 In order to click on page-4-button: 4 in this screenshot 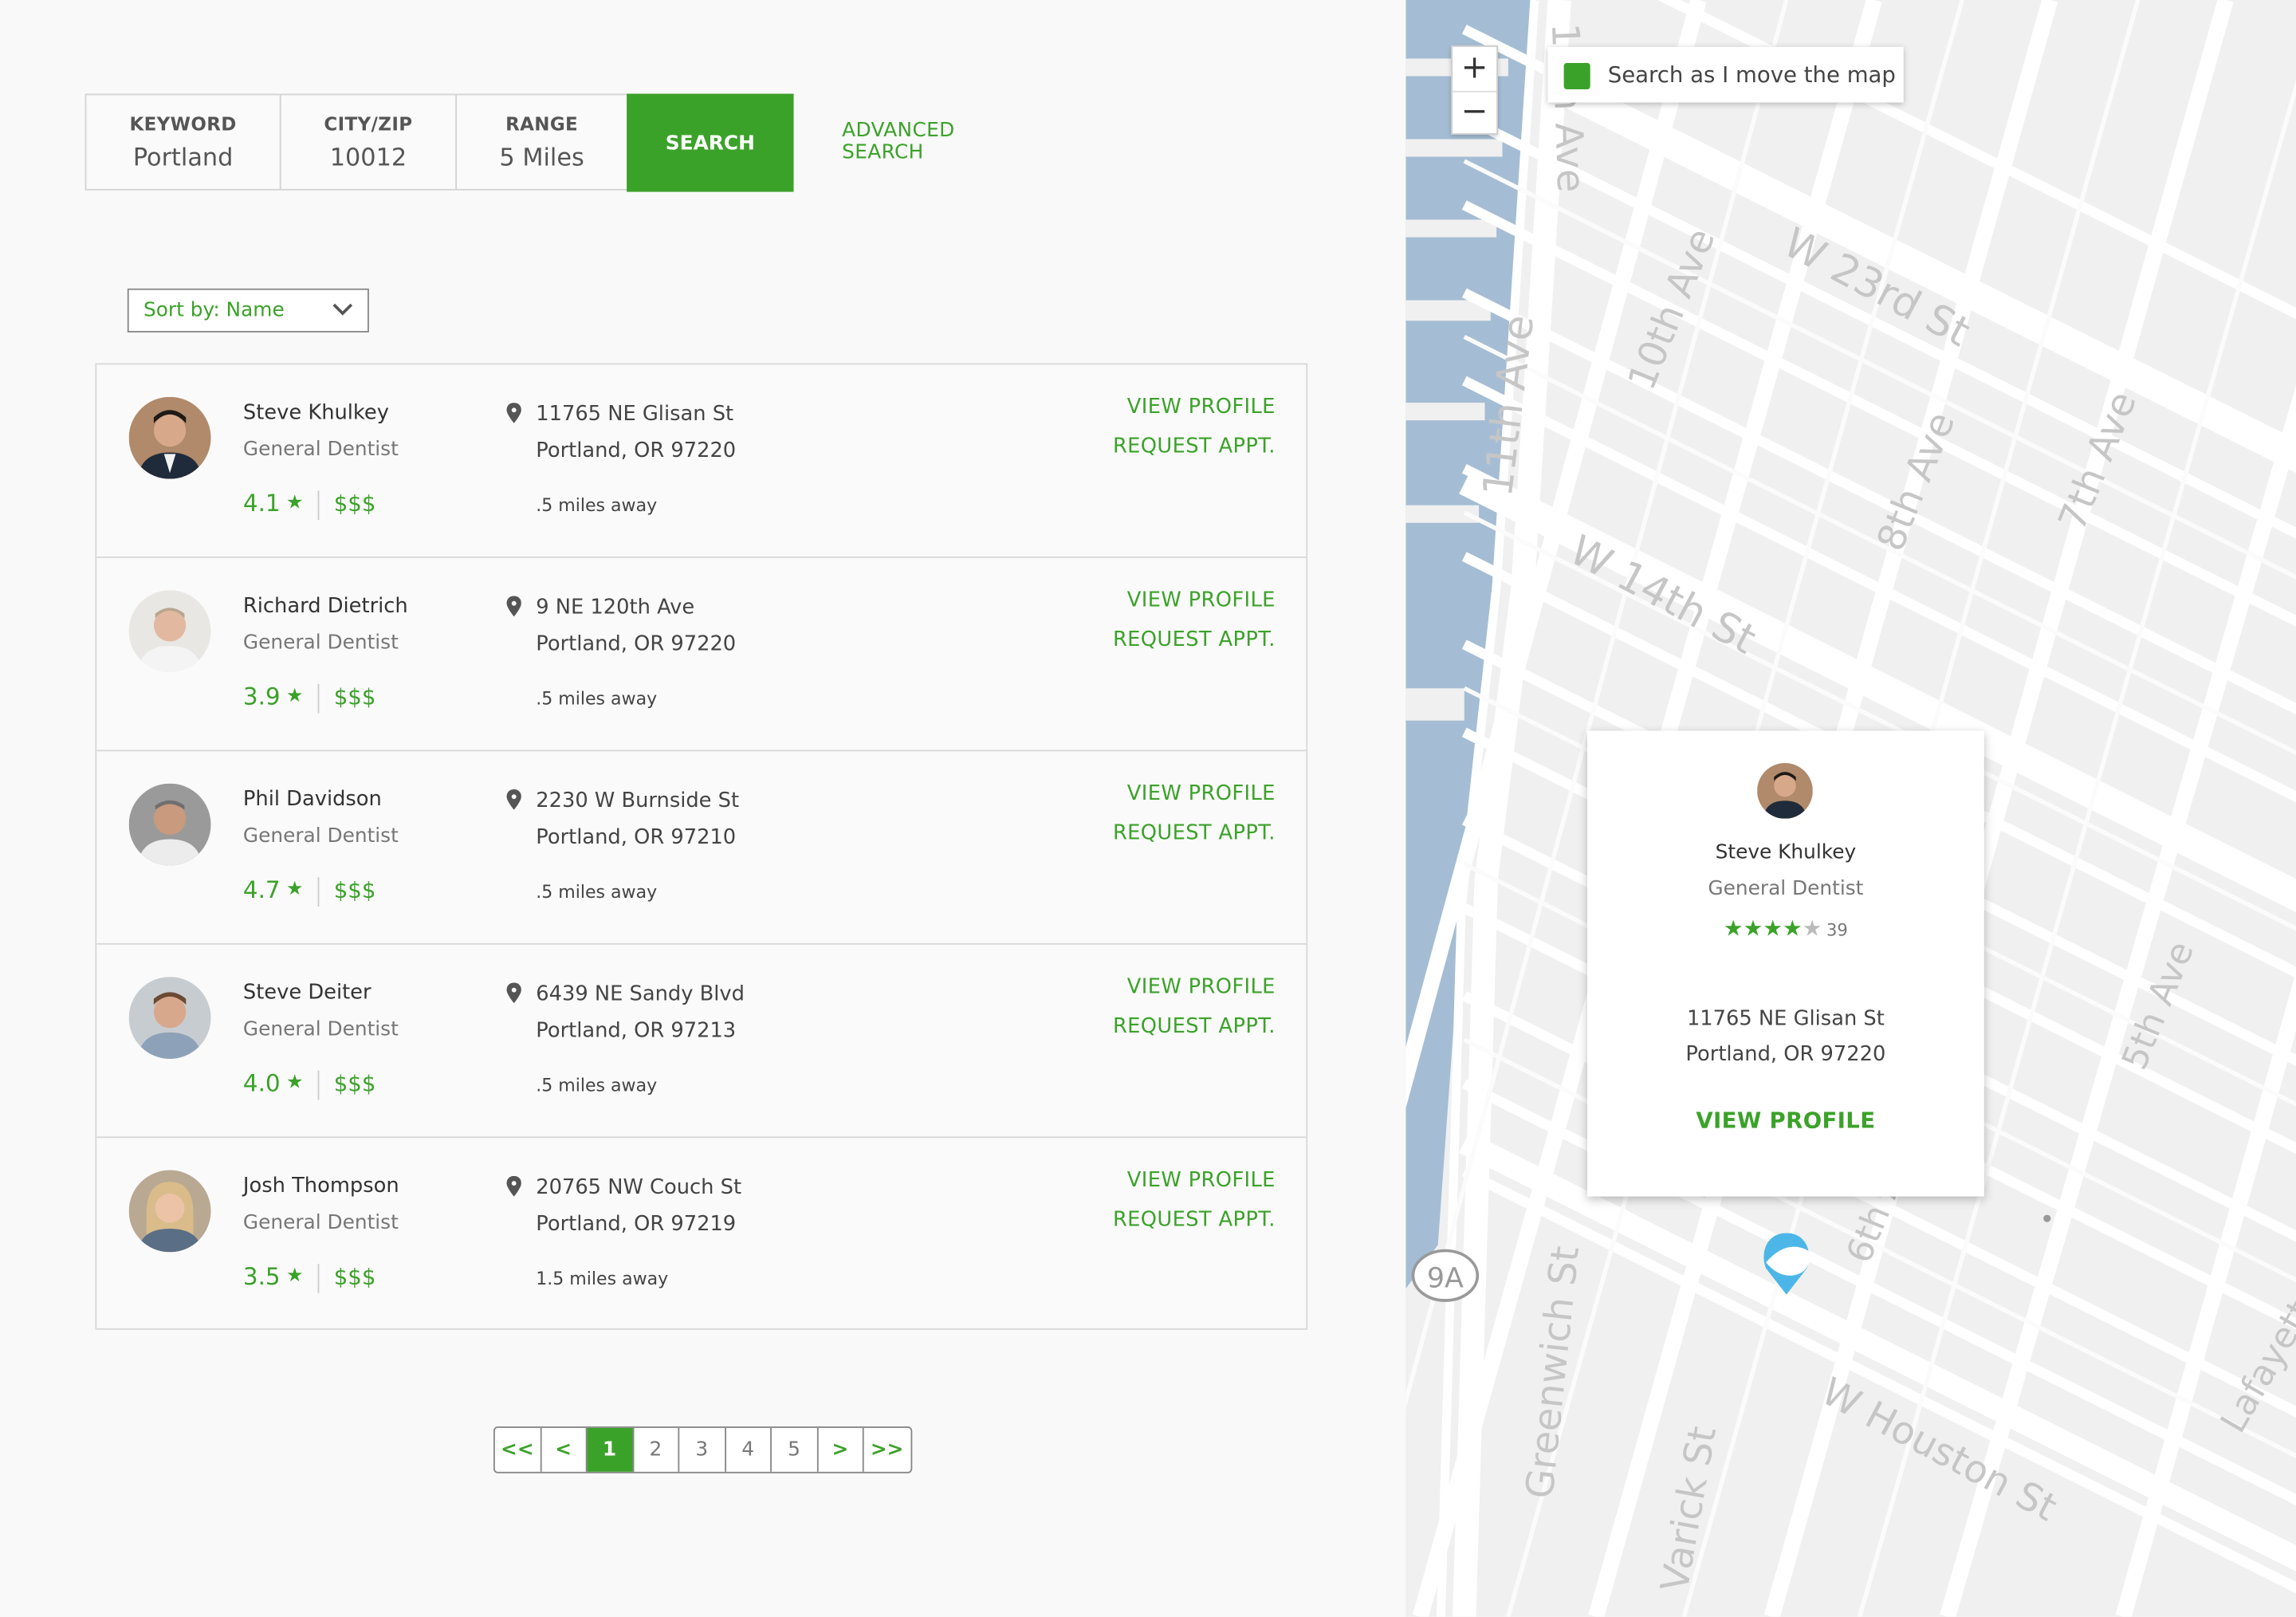, I will do `click(748, 1449)`.